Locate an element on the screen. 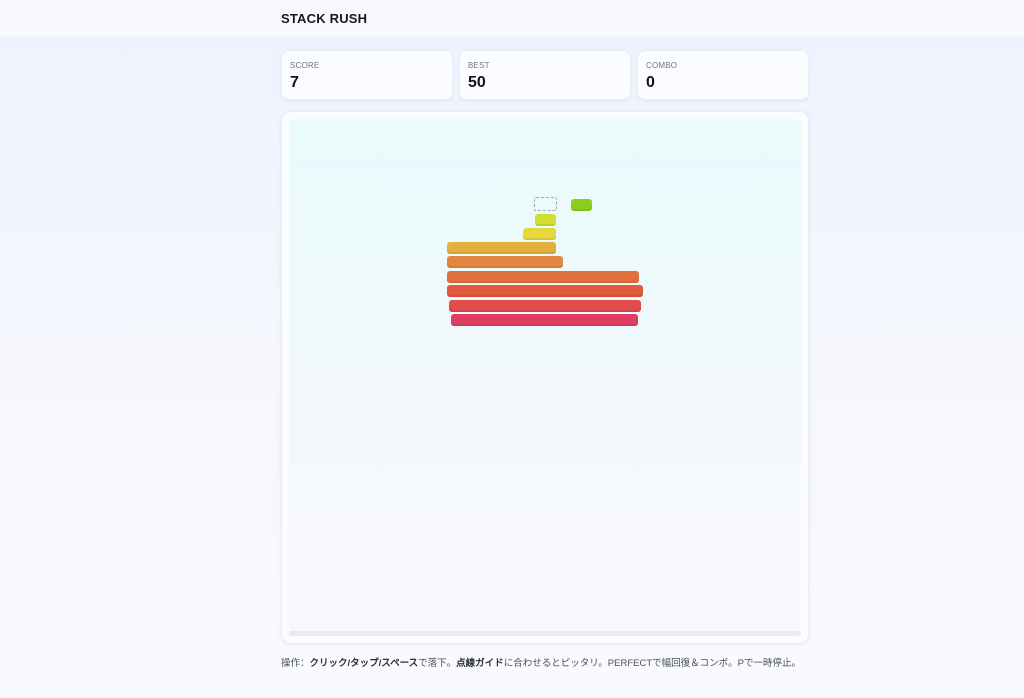 The image size is (1024, 698). app-title: STACK RUSH is located at coordinates (324, 18).